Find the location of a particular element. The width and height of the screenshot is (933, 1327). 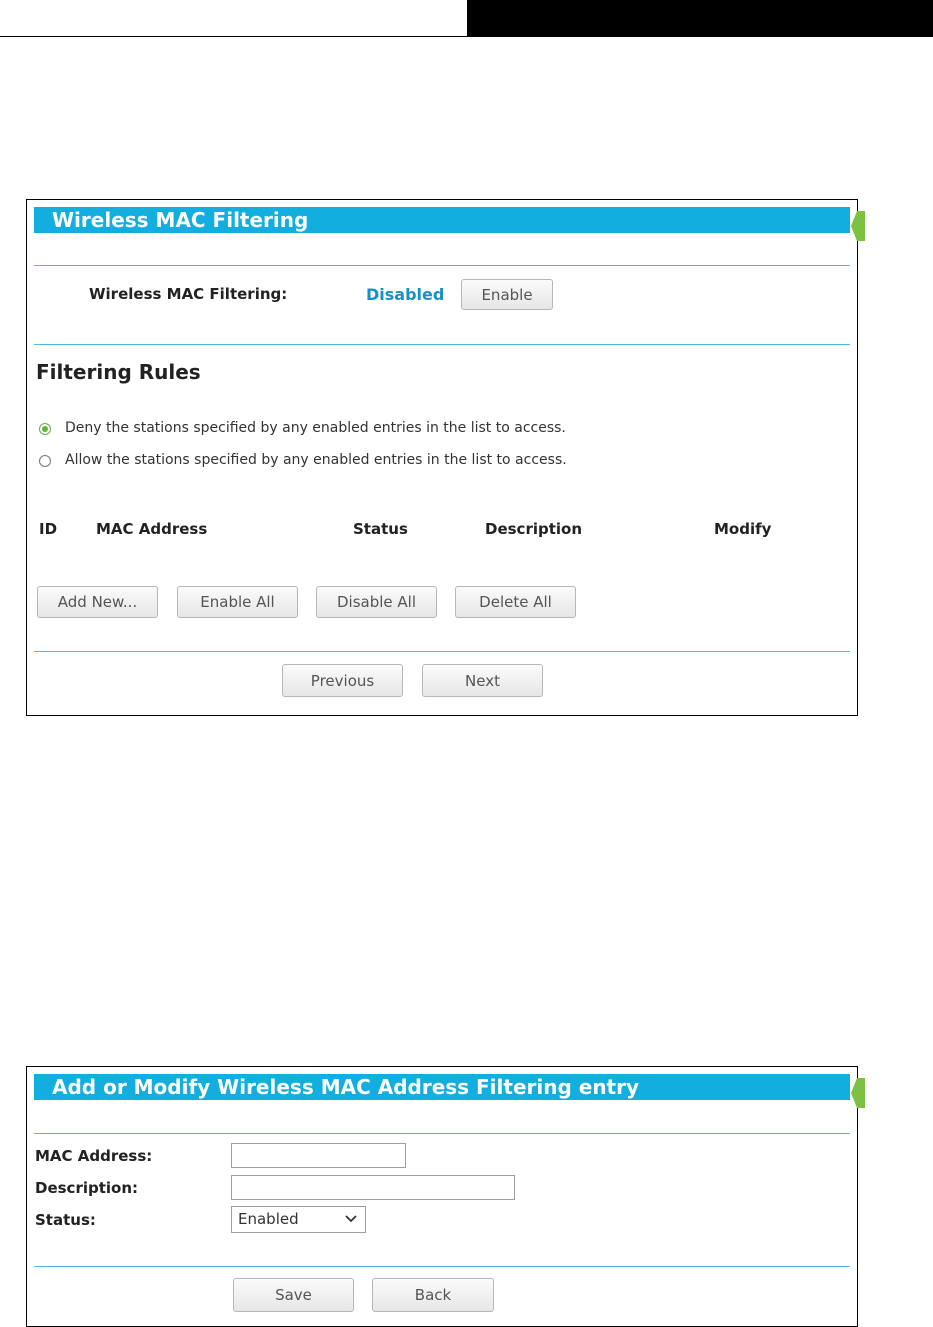

panel-title-bar: Wireless MAC Filtering is located at coordinates (442, 220).